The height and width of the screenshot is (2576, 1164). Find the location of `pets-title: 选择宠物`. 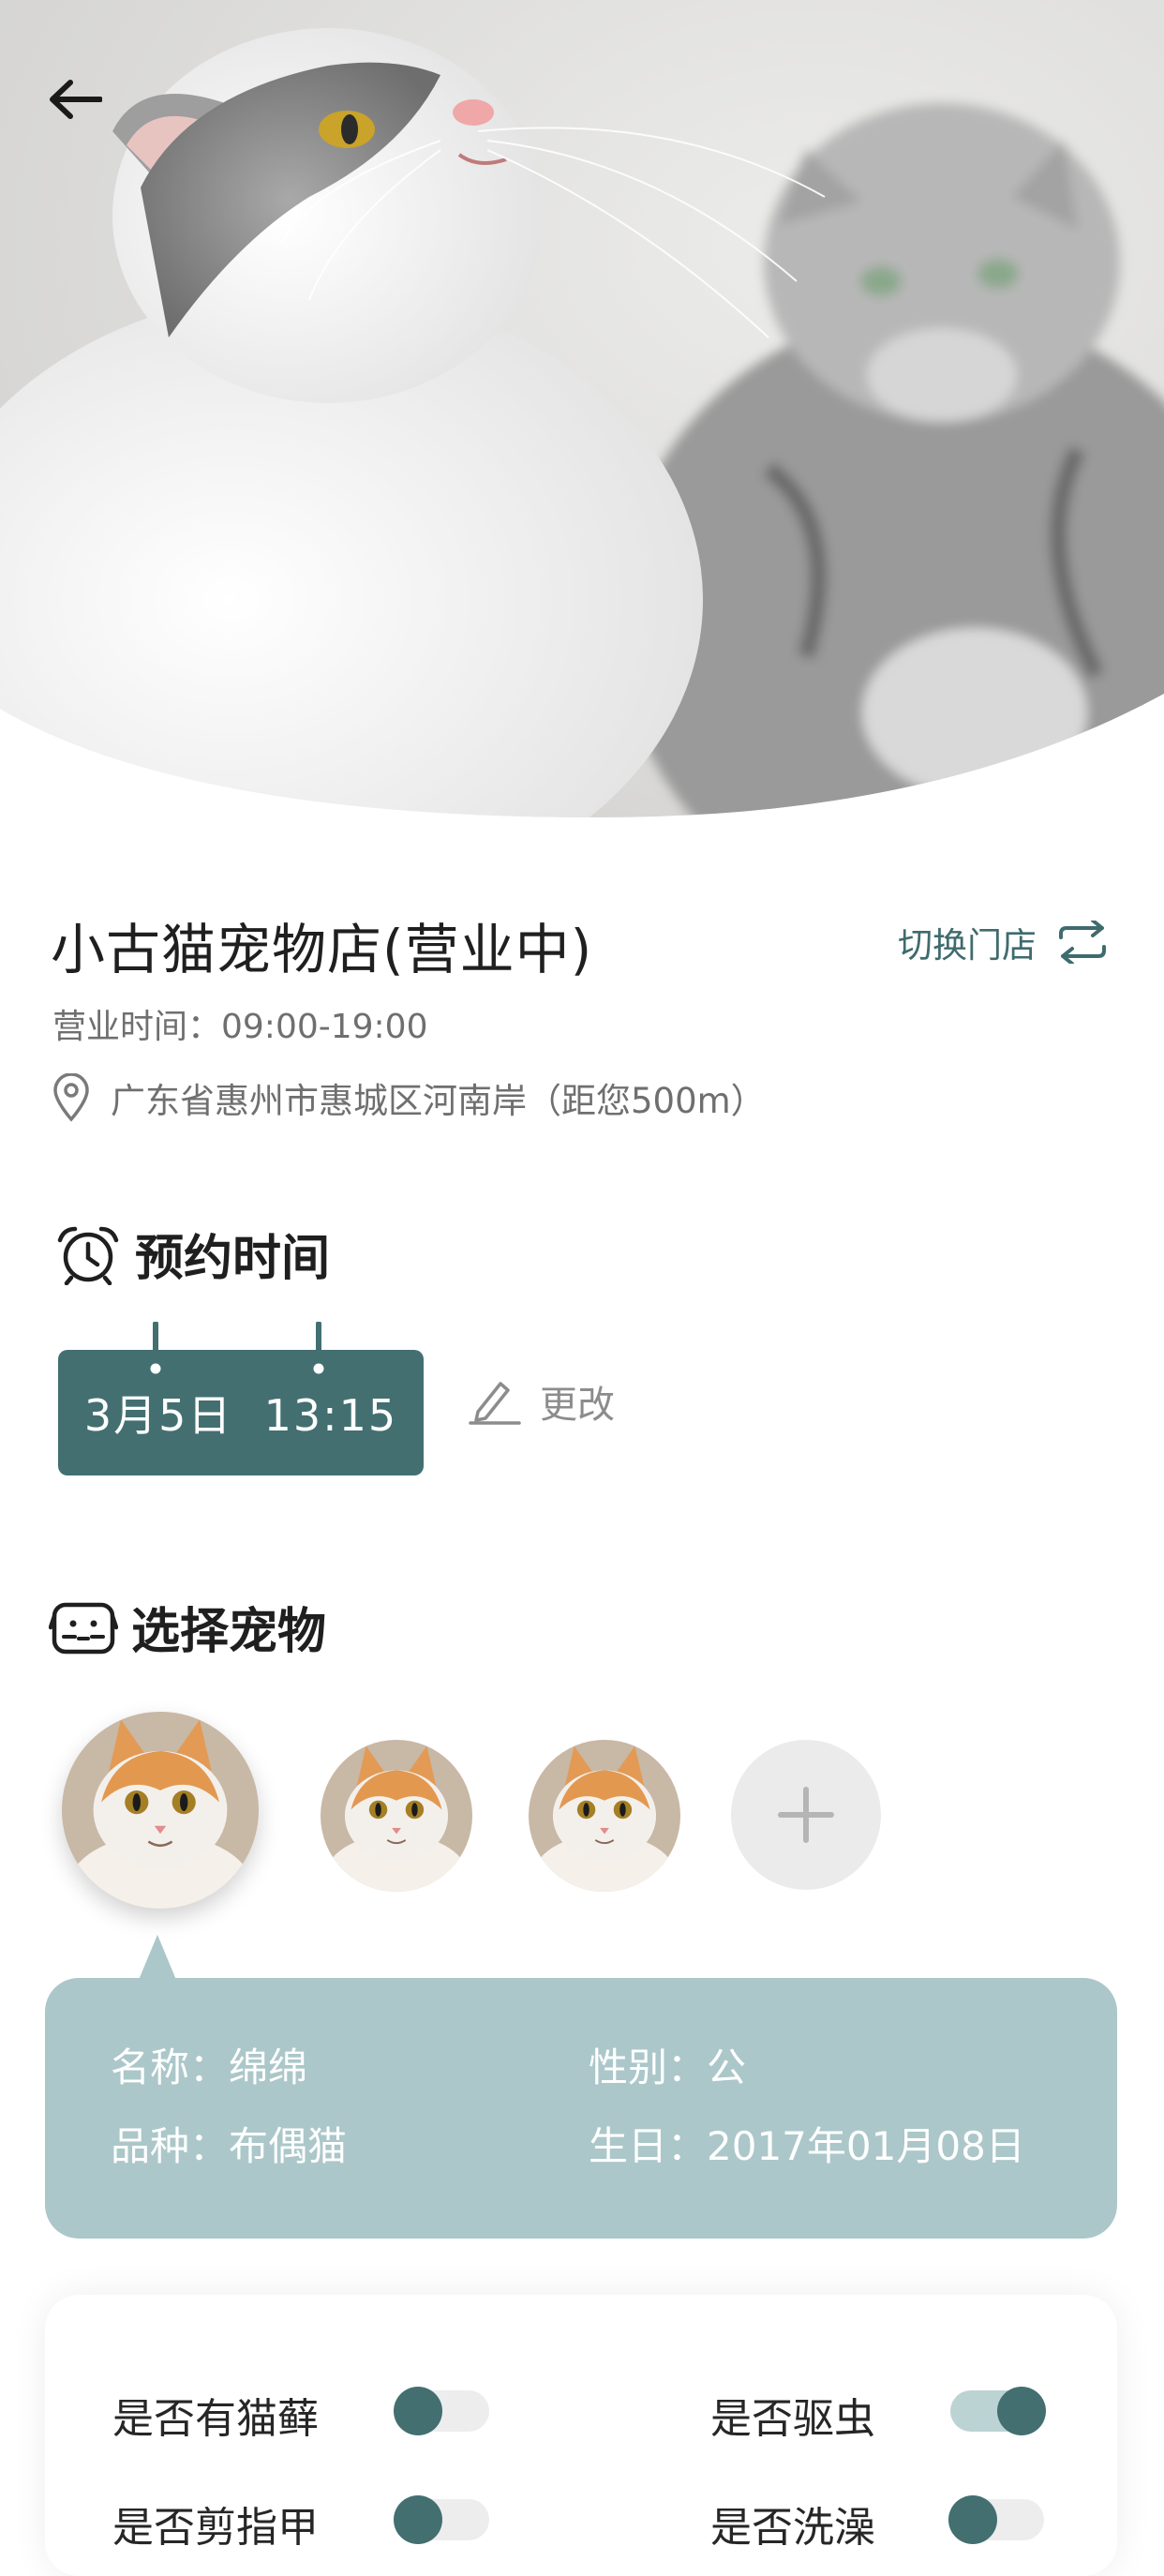

pets-title: 选择宠物 is located at coordinates (229, 1632).